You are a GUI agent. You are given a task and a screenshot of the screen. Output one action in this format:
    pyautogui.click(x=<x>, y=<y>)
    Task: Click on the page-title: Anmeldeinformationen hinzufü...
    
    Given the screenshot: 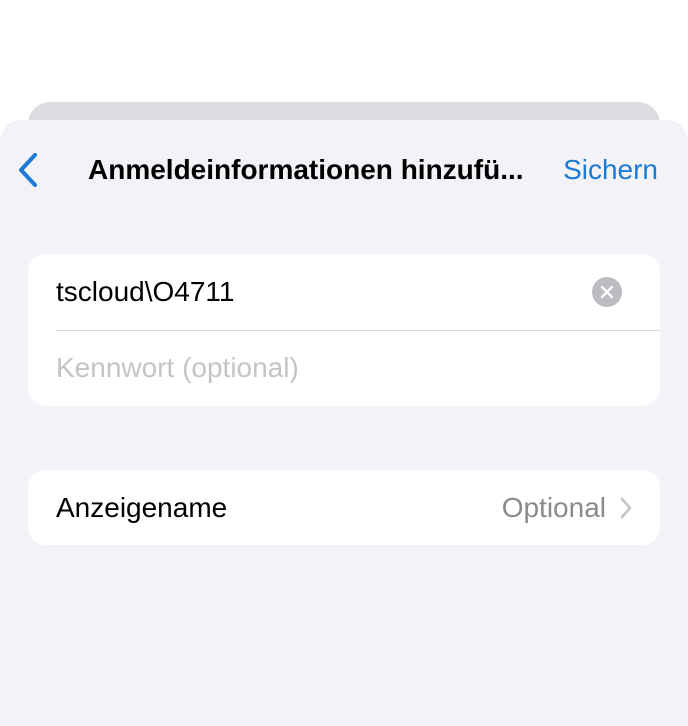 What is the action you would take?
    pyautogui.click(x=306, y=169)
    